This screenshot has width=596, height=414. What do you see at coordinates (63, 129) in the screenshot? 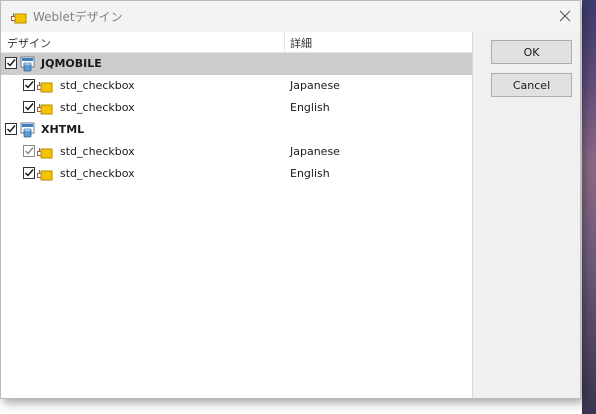
I see `group-label: XHTML` at bounding box center [63, 129].